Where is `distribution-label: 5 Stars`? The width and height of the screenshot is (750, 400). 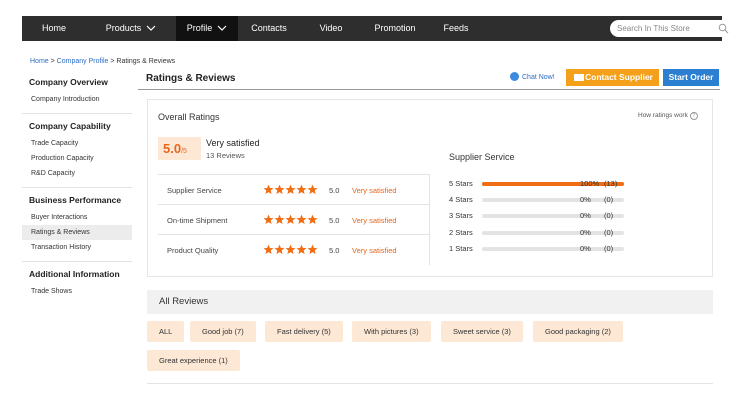 distribution-label: 5 Stars is located at coordinates (461, 183).